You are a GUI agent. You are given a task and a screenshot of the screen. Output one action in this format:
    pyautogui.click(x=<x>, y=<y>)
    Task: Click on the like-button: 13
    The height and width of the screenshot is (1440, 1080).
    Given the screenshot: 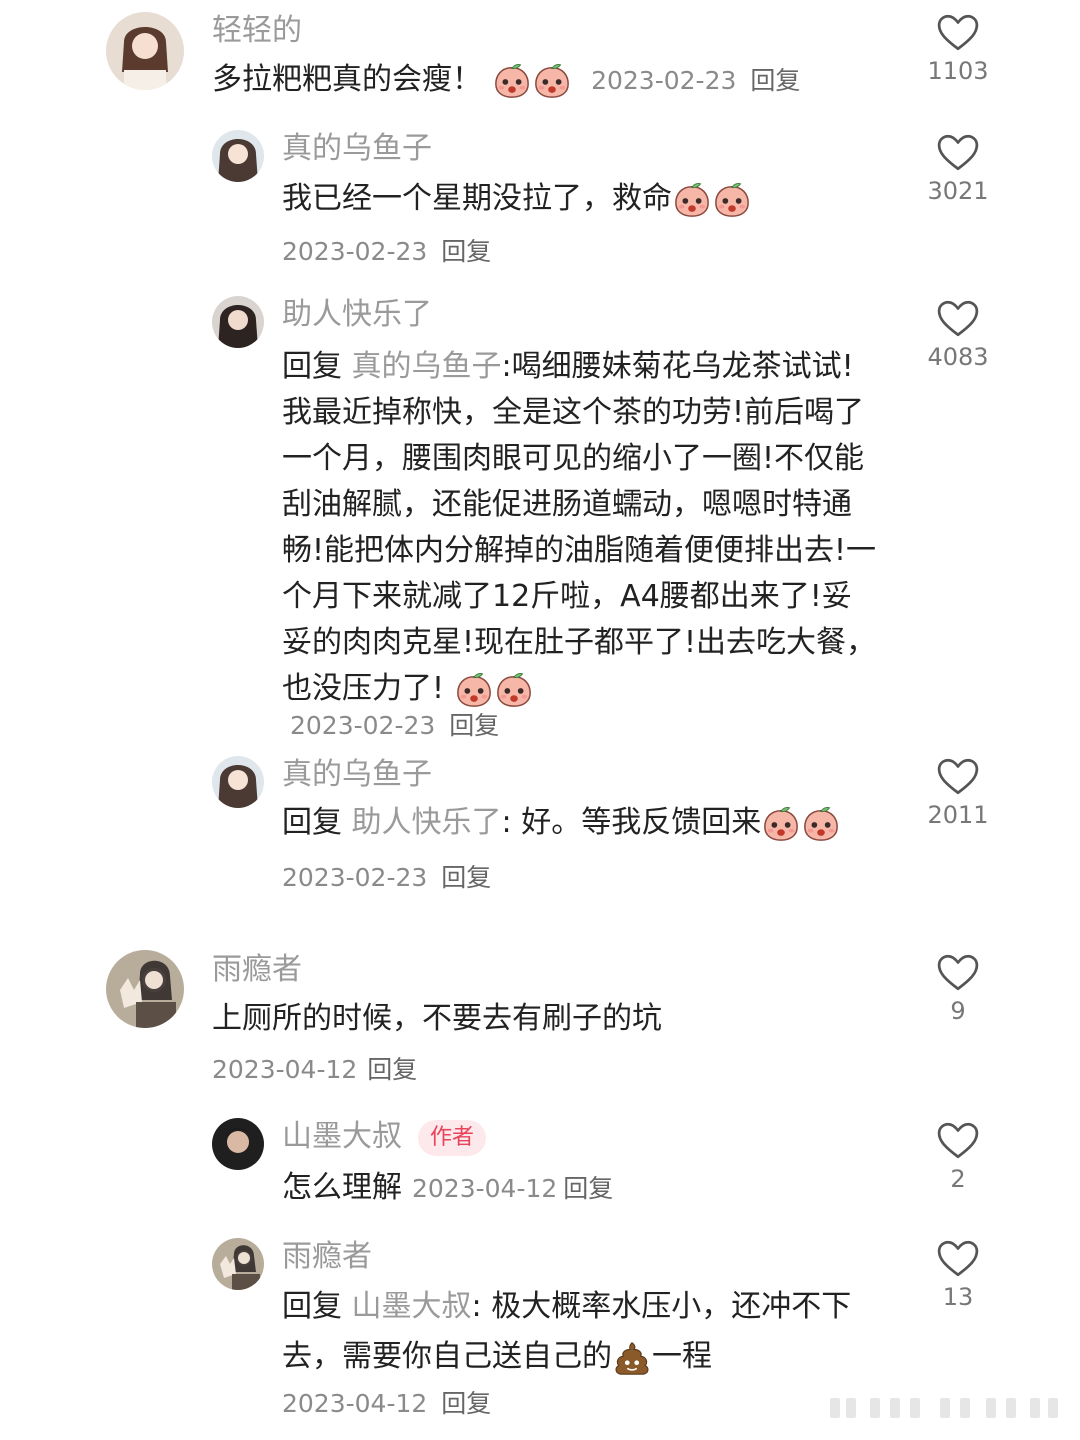 What is the action you would take?
    pyautogui.click(x=958, y=1276)
    